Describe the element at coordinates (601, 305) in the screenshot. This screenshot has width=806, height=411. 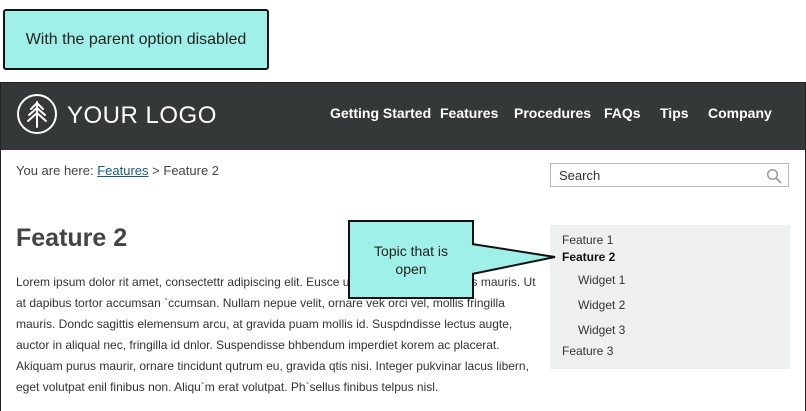
I see `side-nav-item-widget-2: Widget 2` at that location.